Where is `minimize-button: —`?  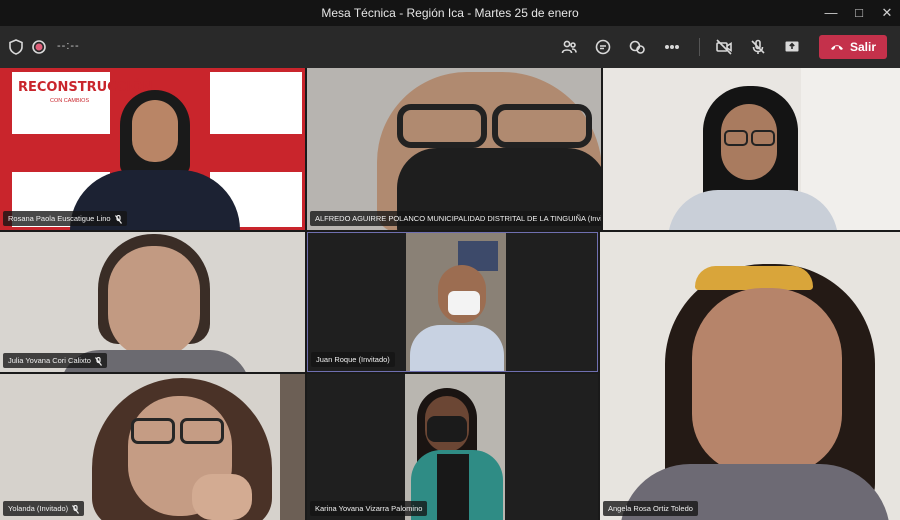
minimize-button: — is located at coordinates (831, 13).